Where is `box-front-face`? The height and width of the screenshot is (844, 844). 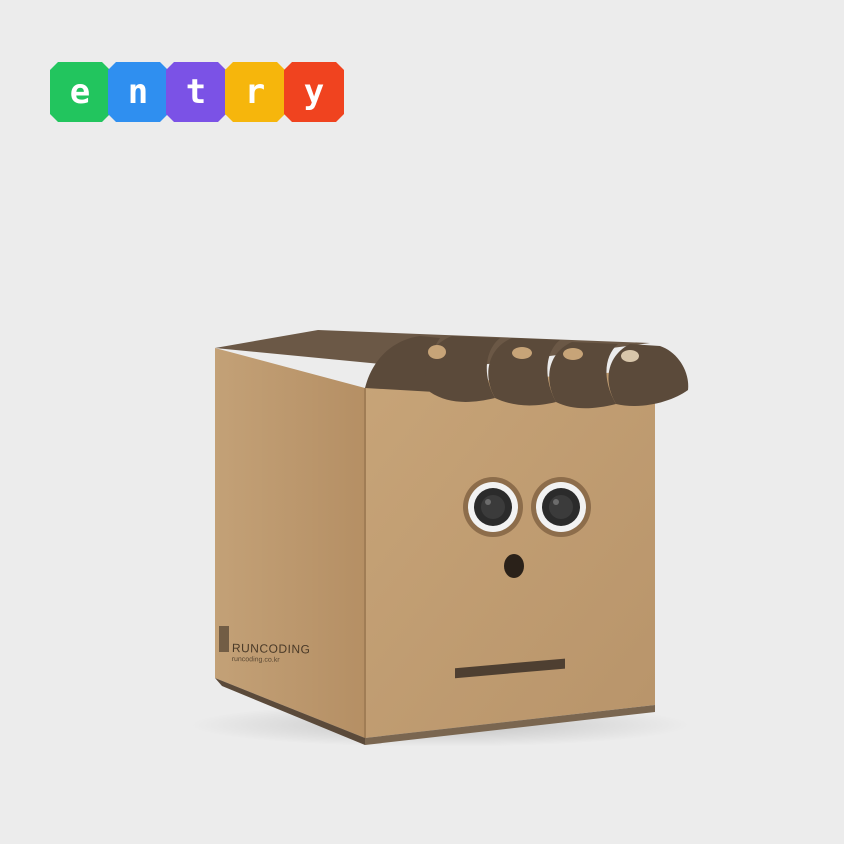 box-front-face is located at coordinates (510, 554).